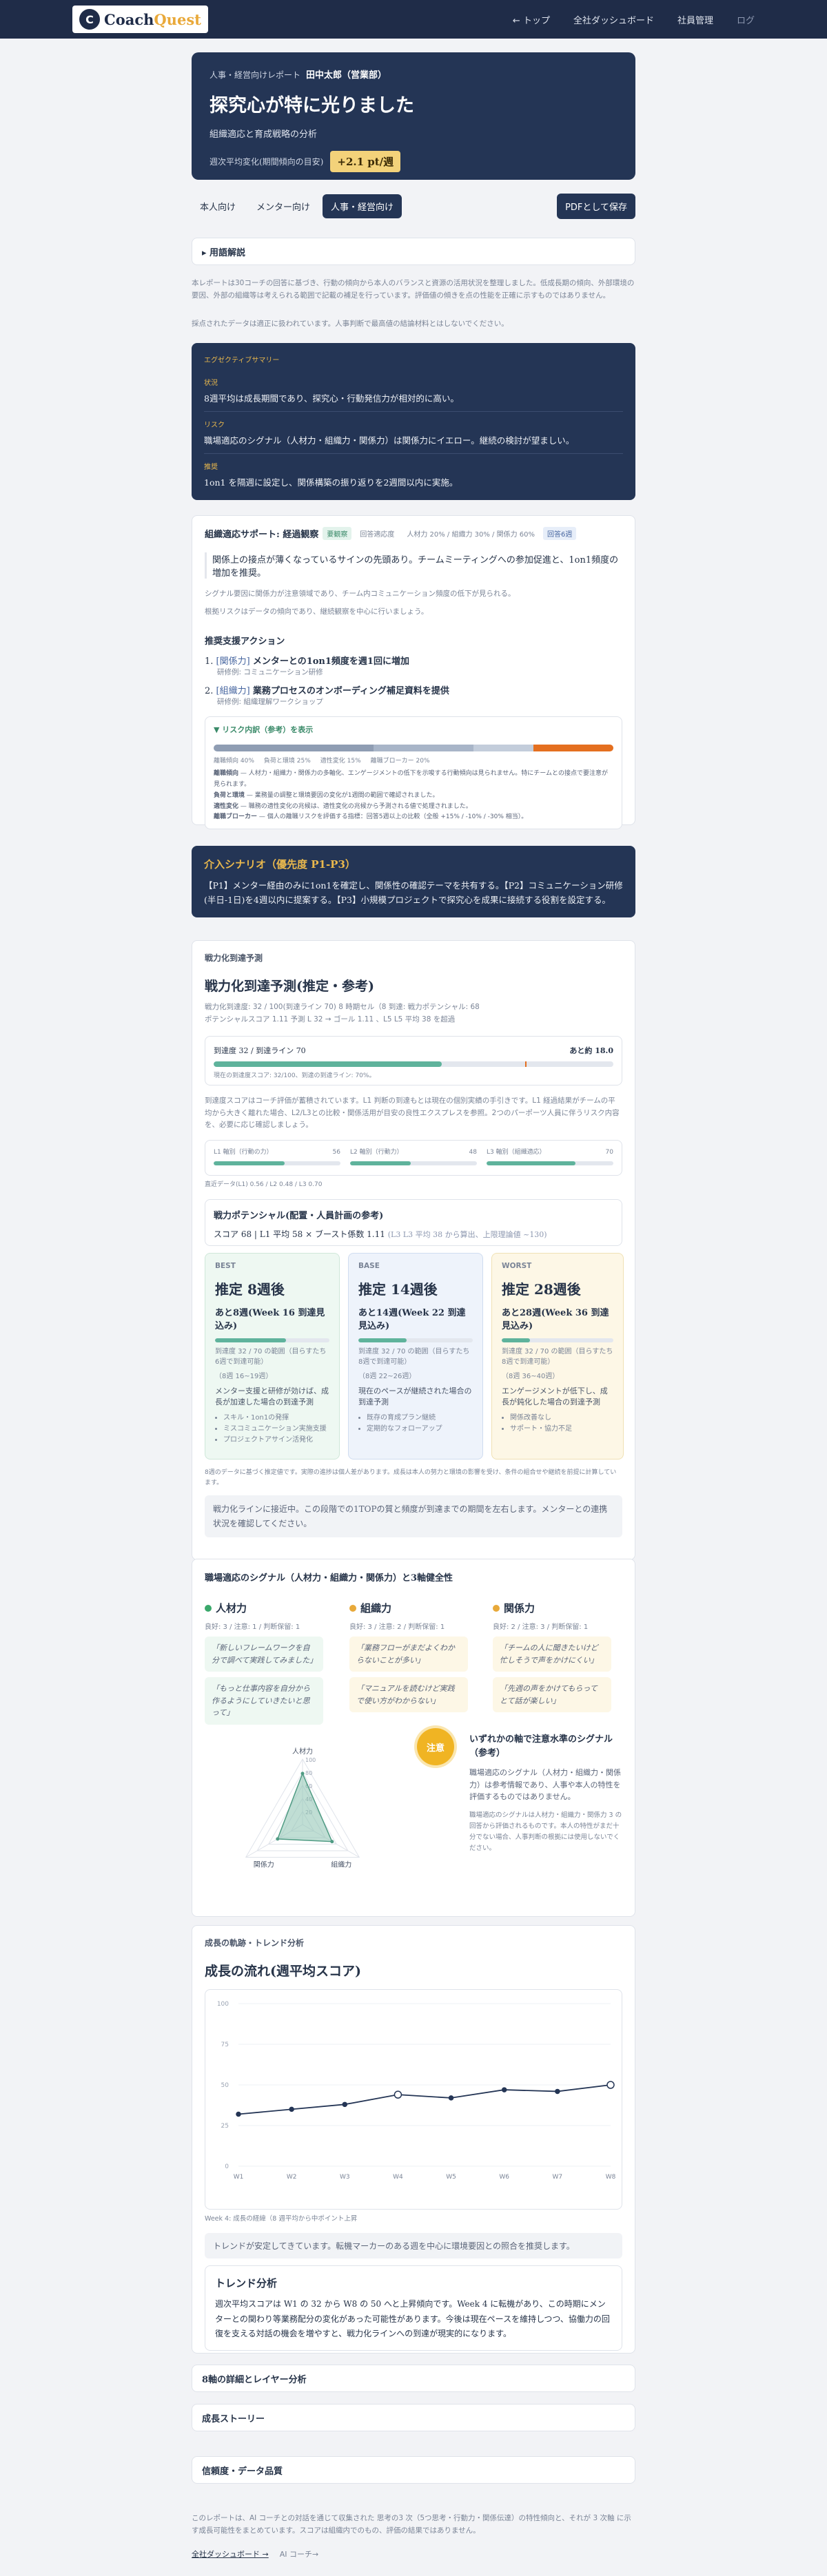 Image resolution: width=827 pixels, height=2576 pixels. I want to click on x-tick-label: W5, so click(451, 2177).